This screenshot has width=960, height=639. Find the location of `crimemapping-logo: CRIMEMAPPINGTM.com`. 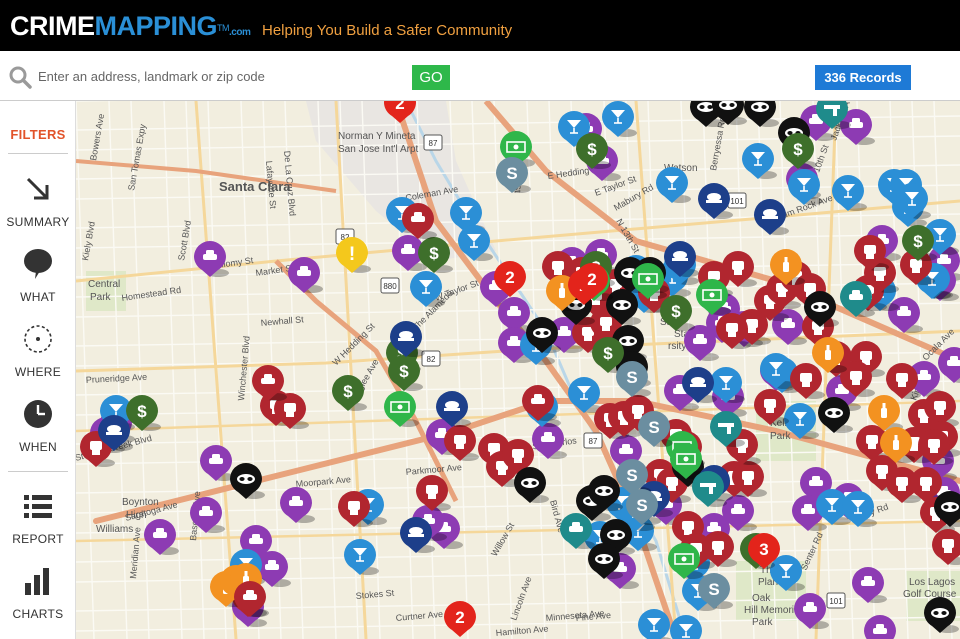

crimemapping-logo: CRIMEMAPPINGTM.com is located at coordinates (130, 29).